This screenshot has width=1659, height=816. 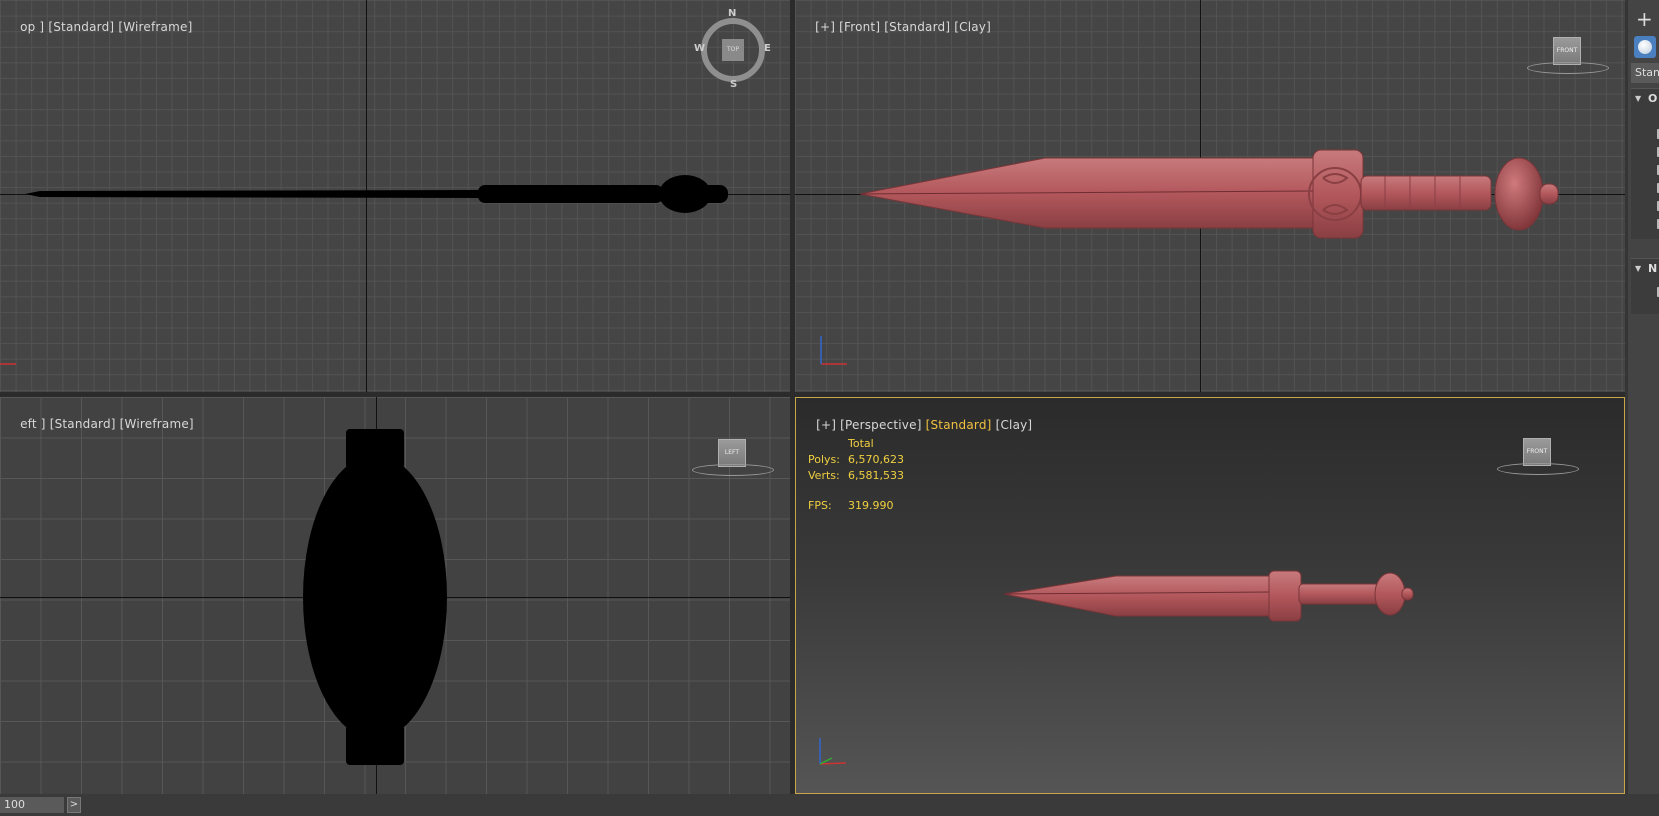 I want to click on frame-counter-field: 100, so click(x=32, y=805).